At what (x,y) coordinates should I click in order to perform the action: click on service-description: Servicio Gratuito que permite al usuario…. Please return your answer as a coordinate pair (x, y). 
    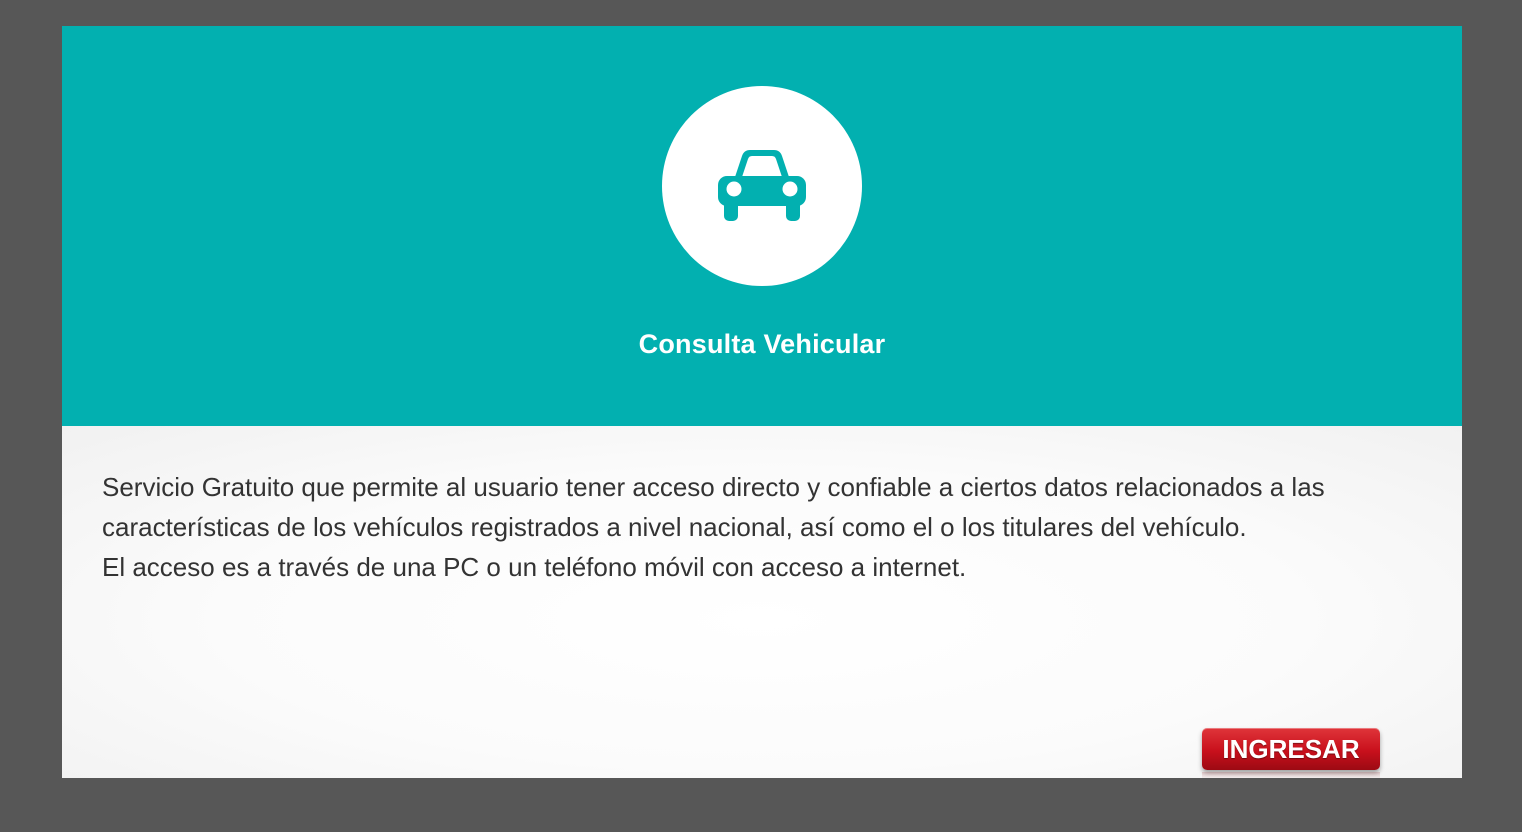
    Looking at the image, I should click on (772, 527).